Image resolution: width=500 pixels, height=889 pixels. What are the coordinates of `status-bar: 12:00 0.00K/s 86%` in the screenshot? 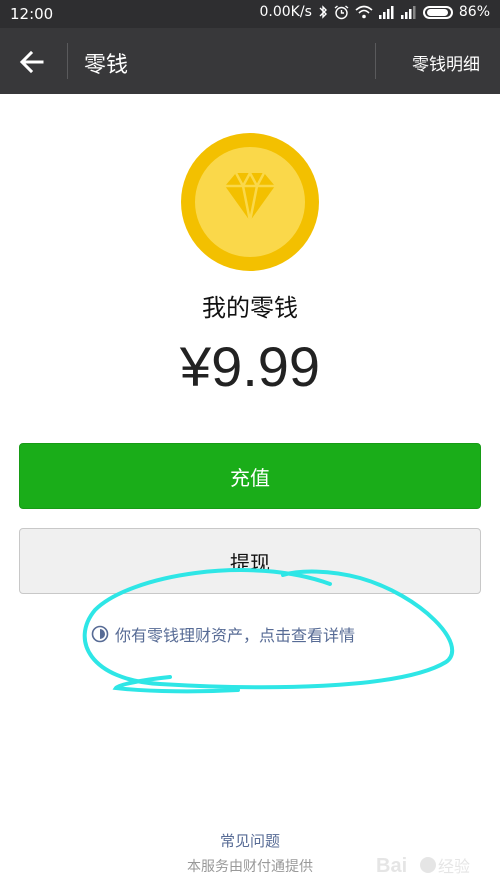 It's located at (250, 14).